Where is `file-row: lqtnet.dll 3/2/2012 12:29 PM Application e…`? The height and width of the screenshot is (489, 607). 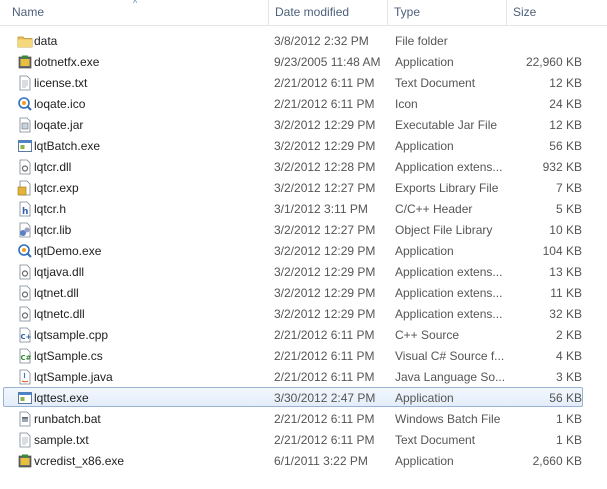
file-row: lqtnet.dll 3/2/2012 12:29 PM Application e… is located at coordinates (293, 292).